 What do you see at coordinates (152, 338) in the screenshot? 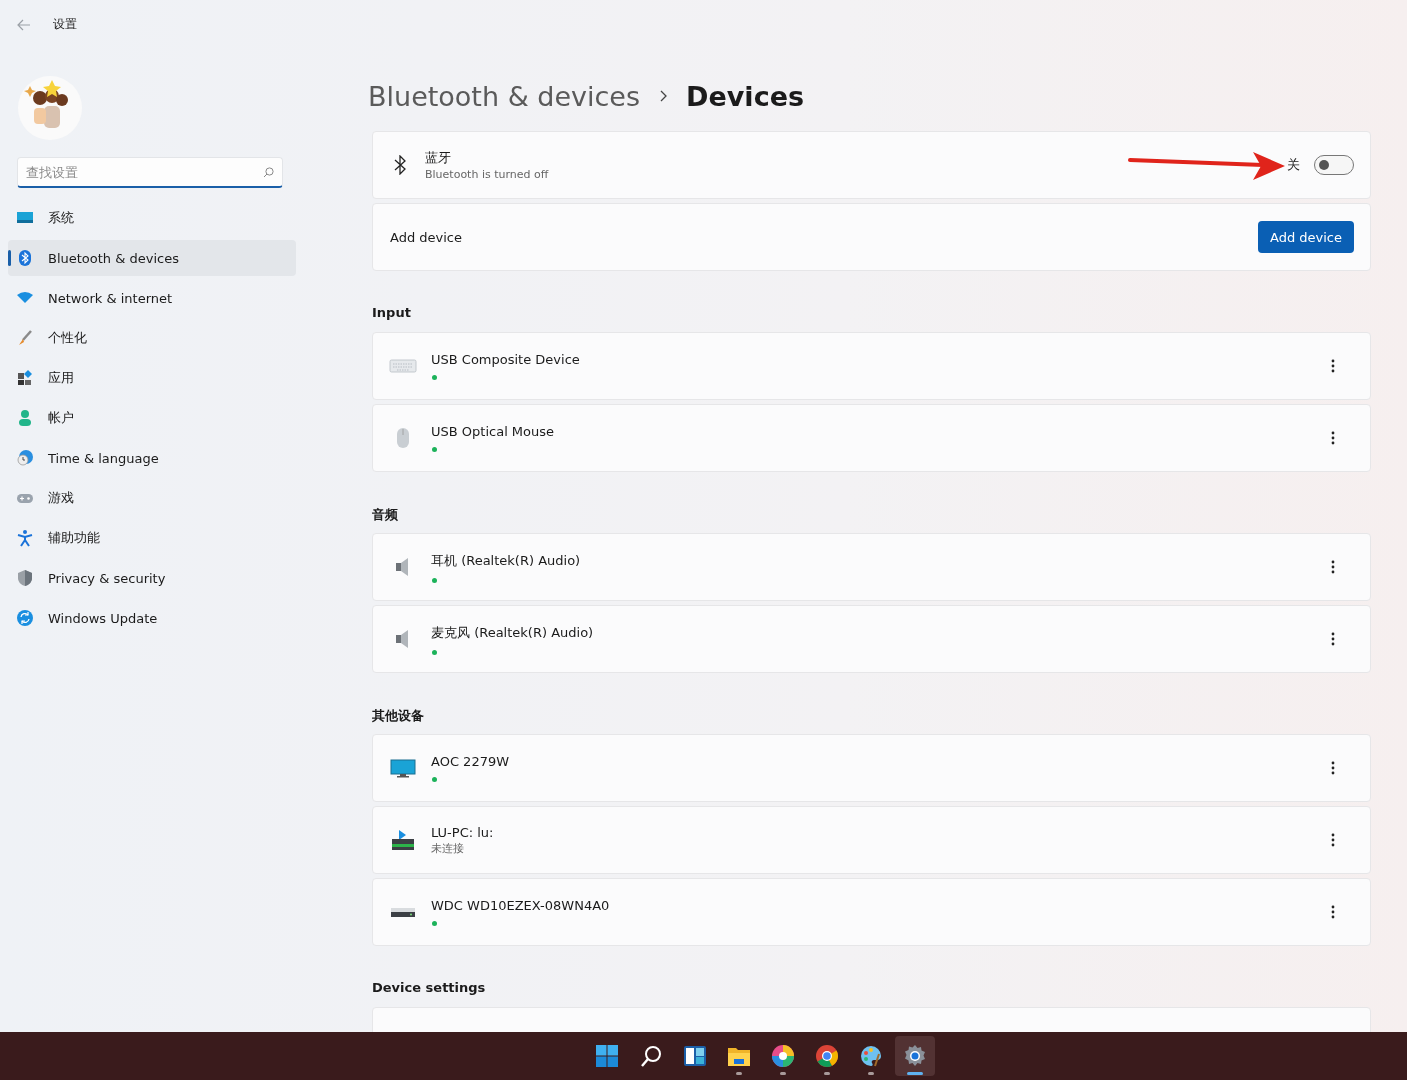
I see `sidebar-item: 个性化` at bounding box center [152, 338].